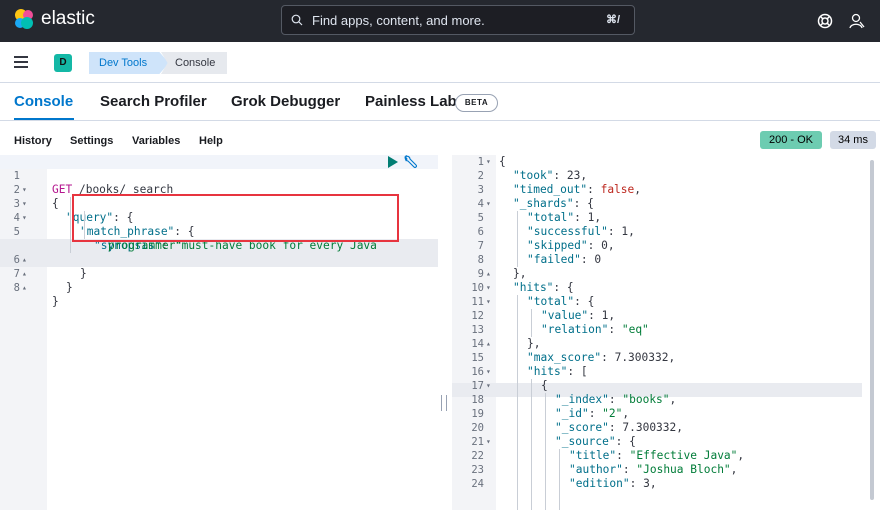  Describe the element at coordinates (50, 267) in the screenshot. I see `request-line: 6 ▴ }` at that location.